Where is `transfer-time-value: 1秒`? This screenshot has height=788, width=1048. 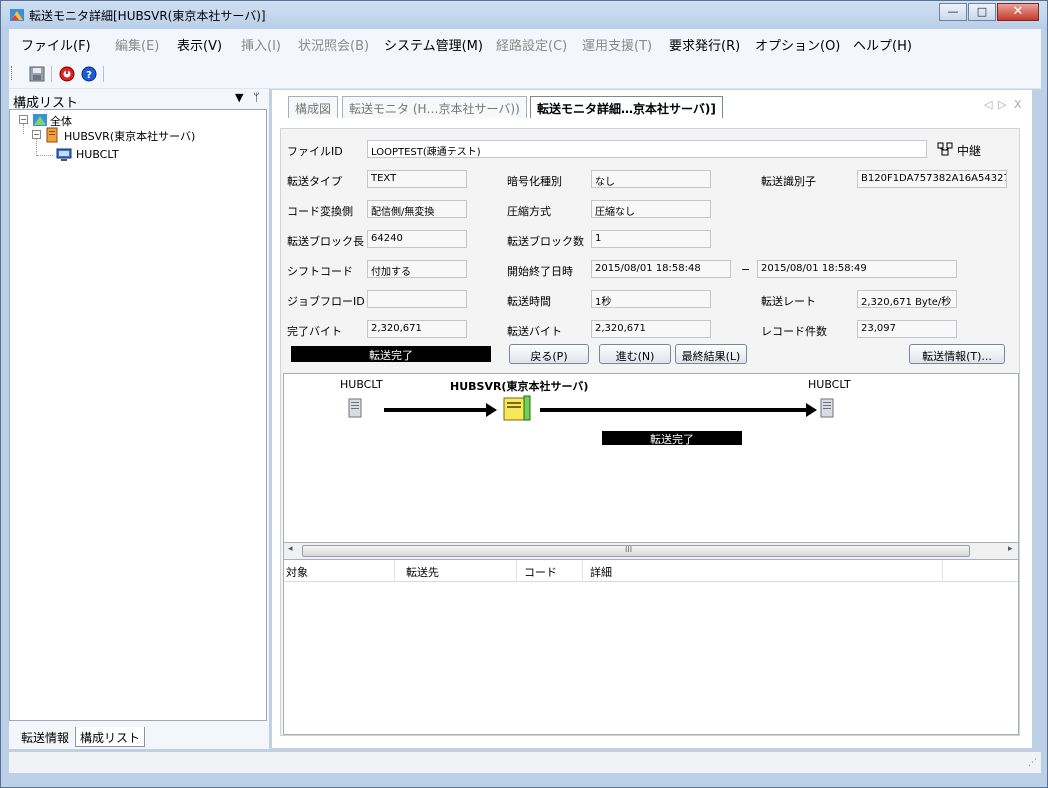
transfer-time-value: 1秒 is located at coordinates (651, 299).